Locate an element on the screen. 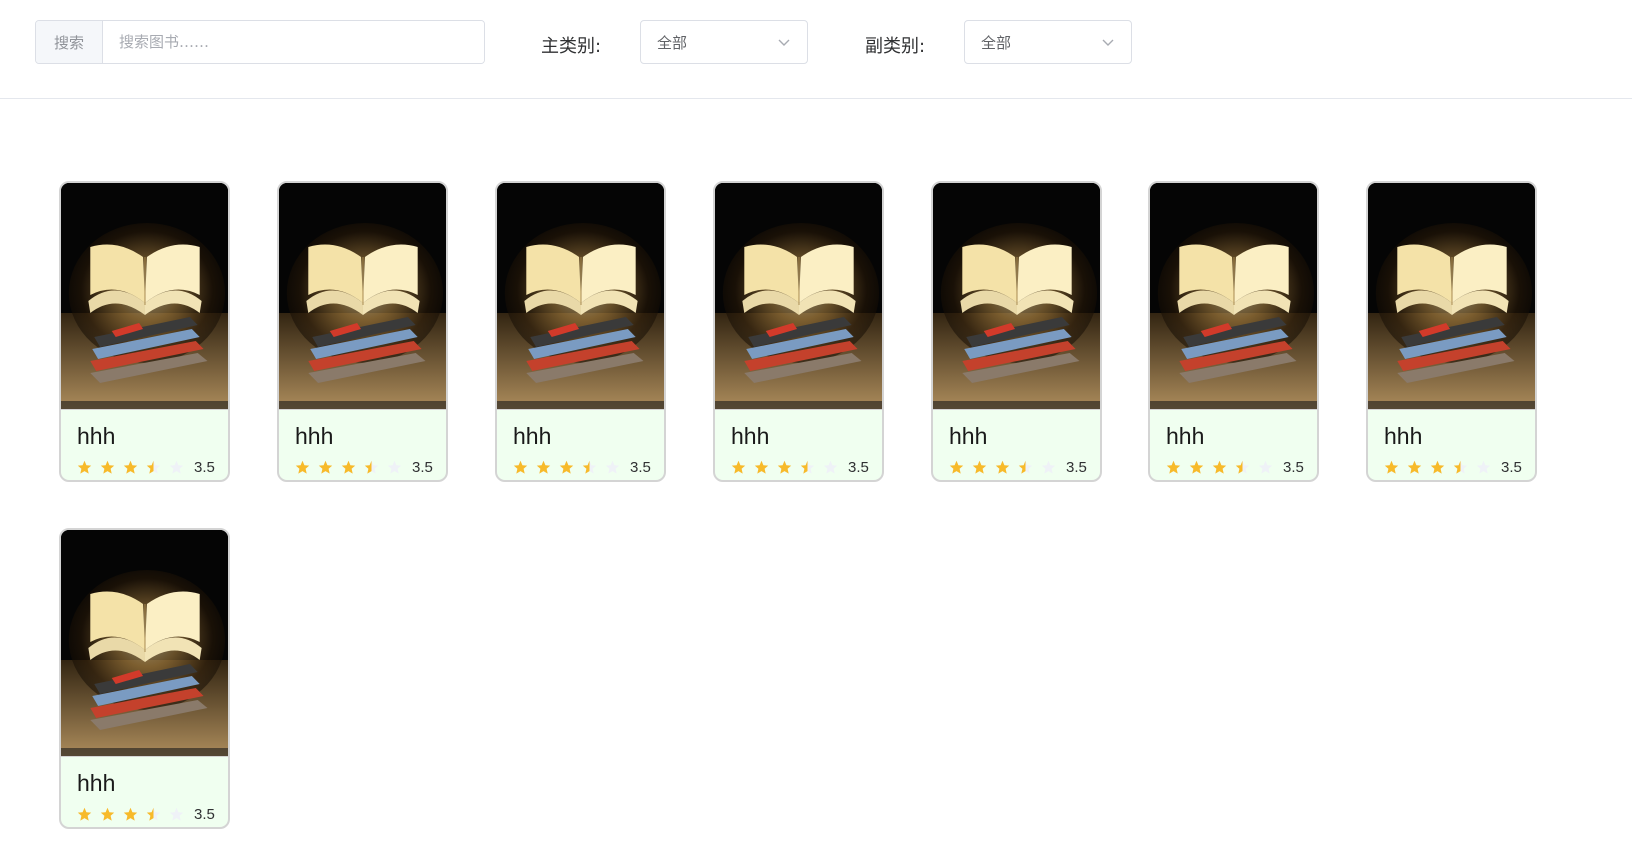  search-input is located at coordinates (293, 42).